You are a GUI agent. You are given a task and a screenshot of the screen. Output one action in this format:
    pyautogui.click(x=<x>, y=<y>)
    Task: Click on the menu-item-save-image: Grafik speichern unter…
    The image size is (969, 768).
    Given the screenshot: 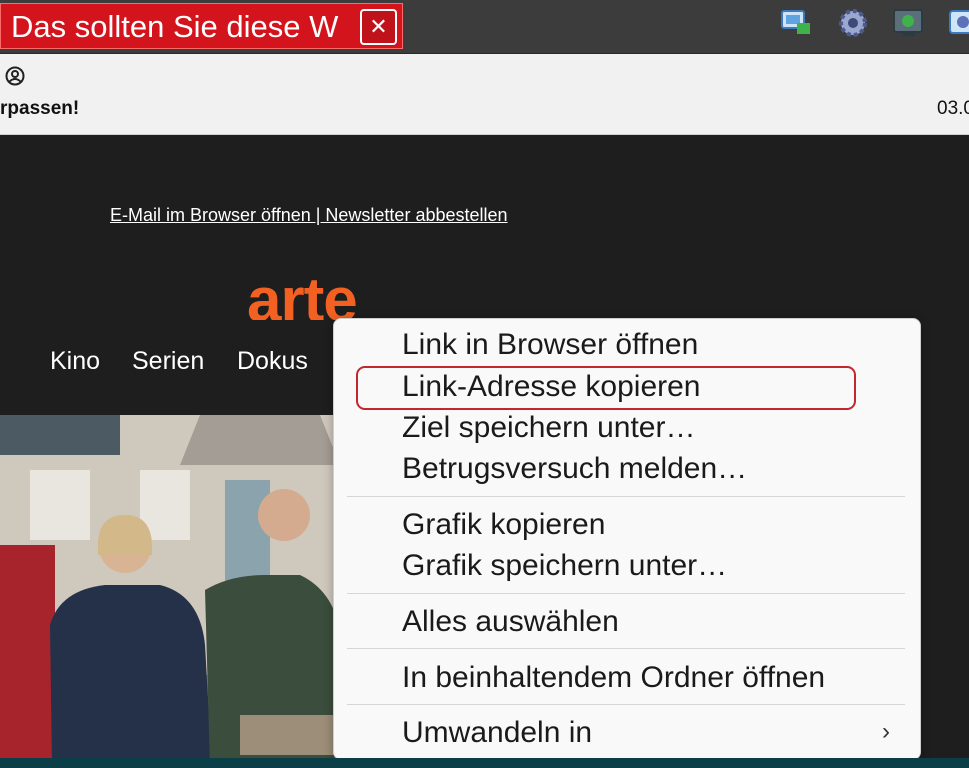 What is the action you would take?
    pyautogui.click(x=564, y=566)
    